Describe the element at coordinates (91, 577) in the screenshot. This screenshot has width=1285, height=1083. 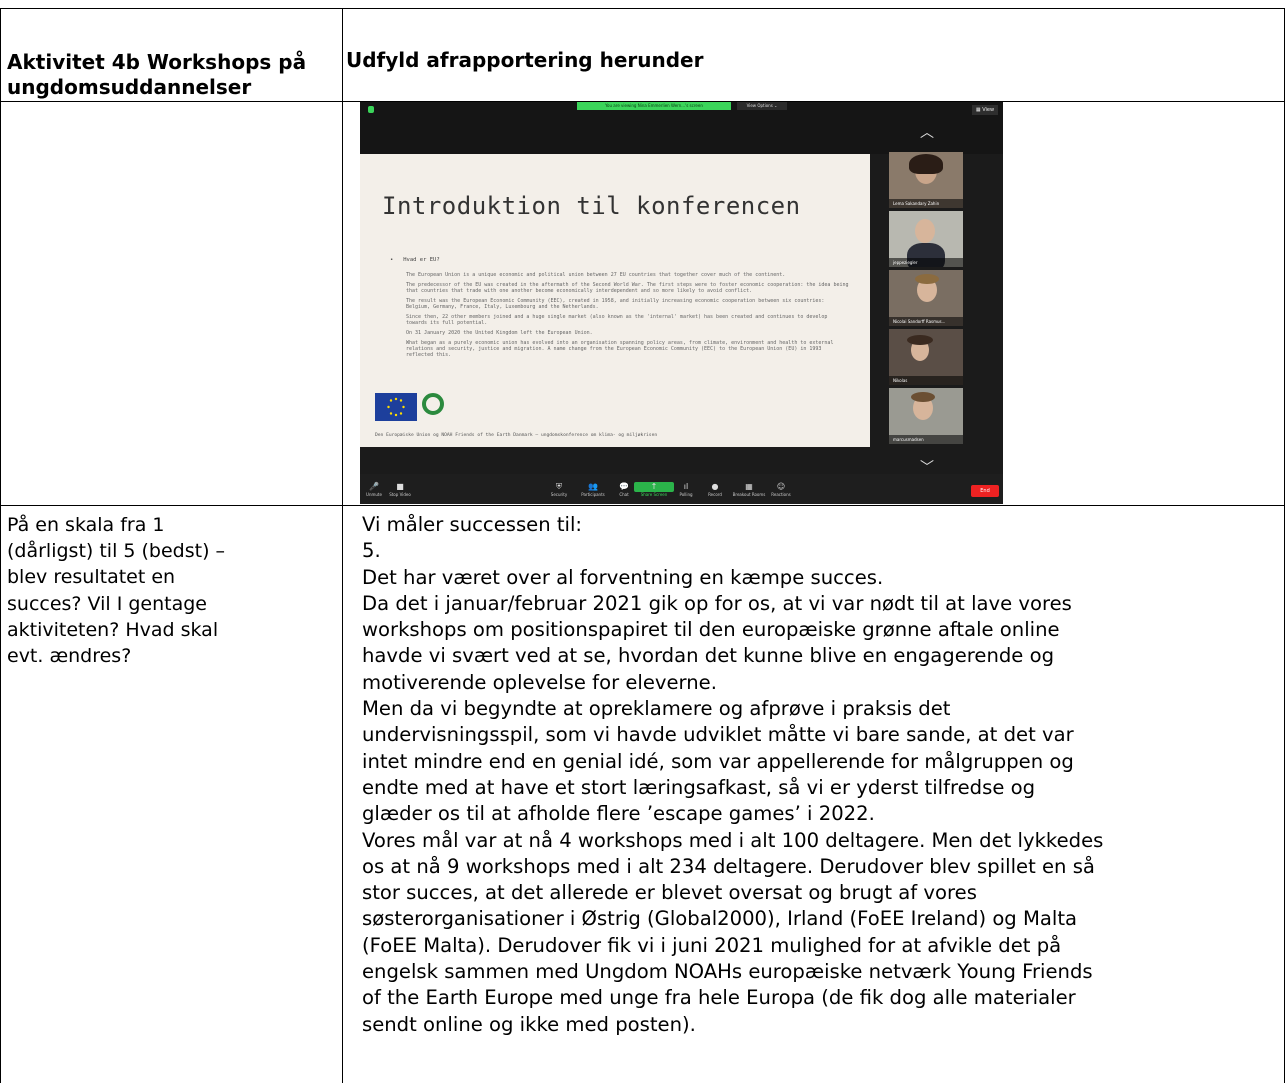
I see `question-line: blev resultatet en` at that location.